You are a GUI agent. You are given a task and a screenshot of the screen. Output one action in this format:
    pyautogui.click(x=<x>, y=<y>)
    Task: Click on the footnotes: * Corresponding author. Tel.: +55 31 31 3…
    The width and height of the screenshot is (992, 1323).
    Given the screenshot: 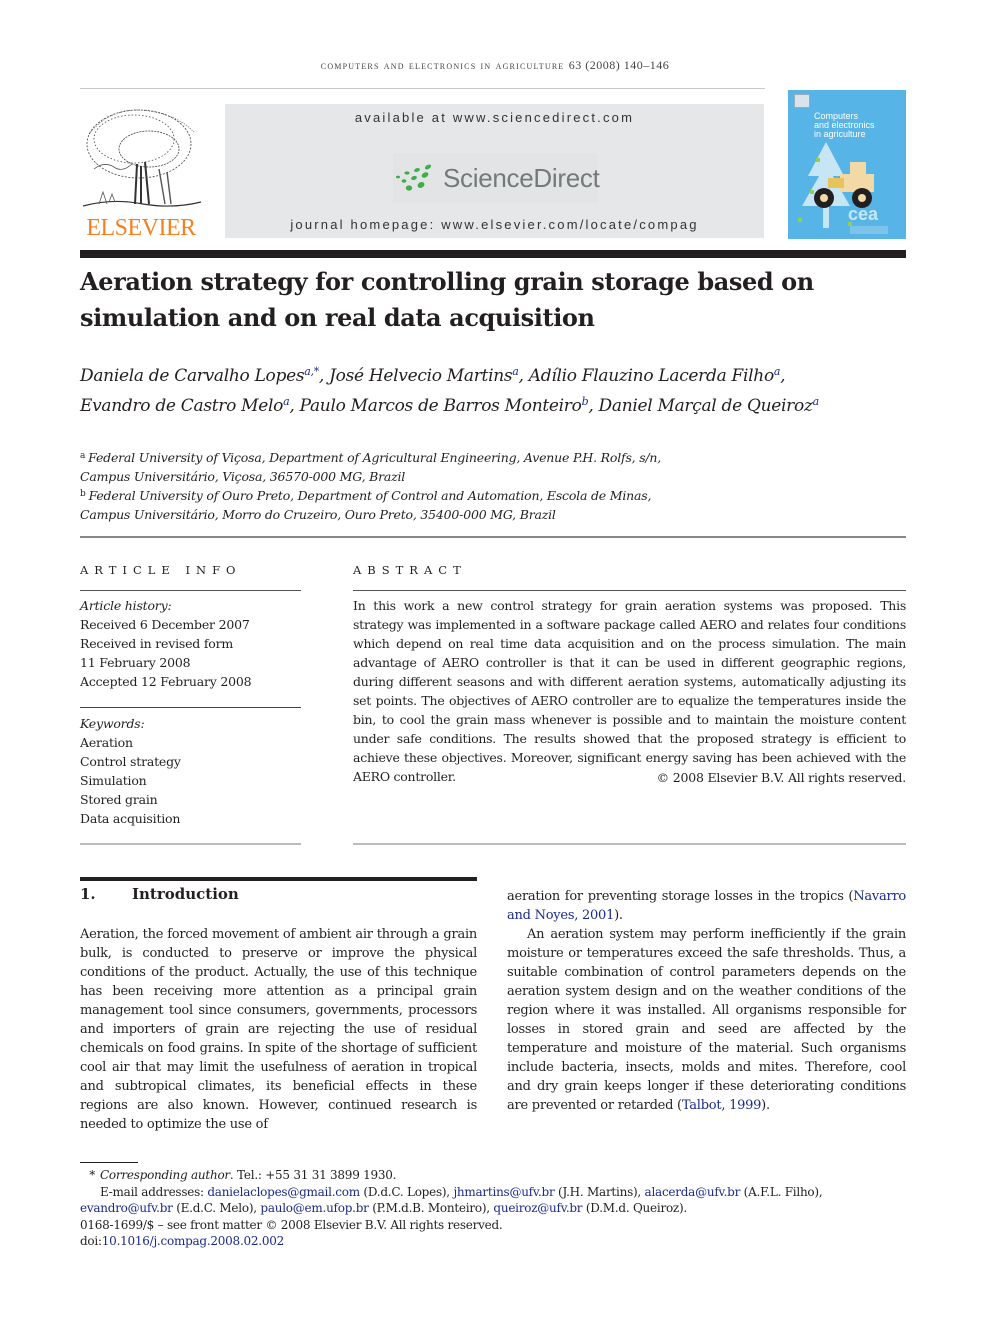 What is the action you would take?
    pyautogui.click(x=495, y=1208)
    